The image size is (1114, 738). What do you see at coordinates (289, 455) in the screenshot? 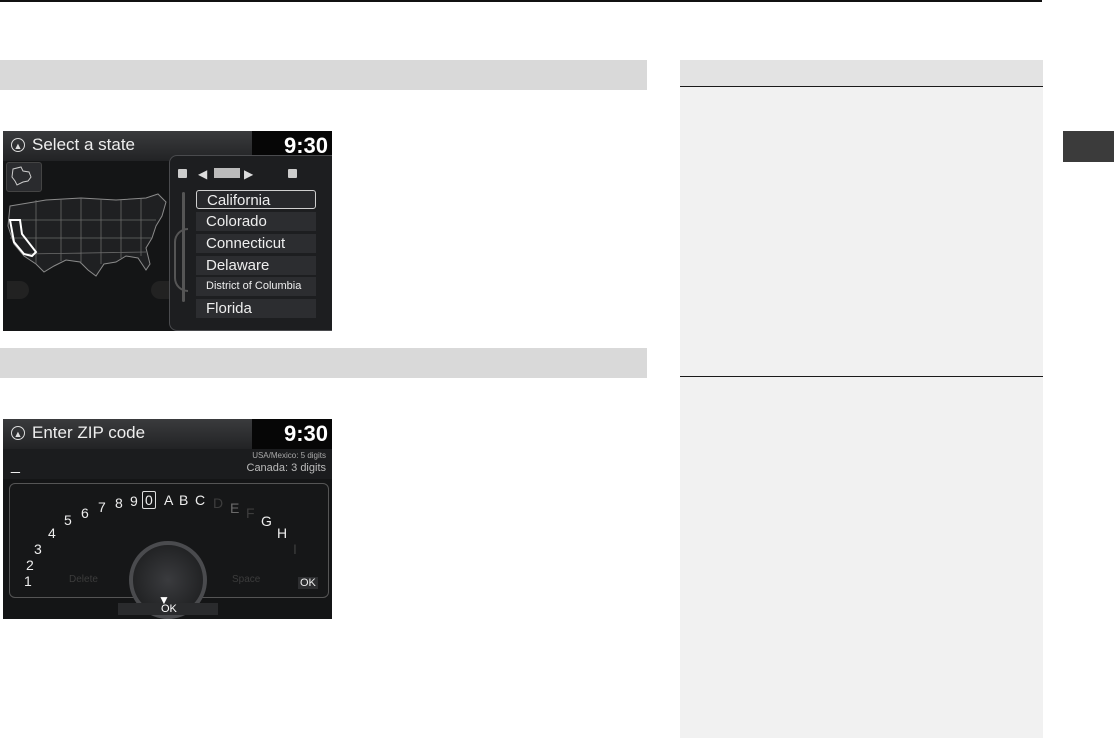
I see `zip-hint-usa: USA/Mexico: 5 digits` at bounding box center [289, 455].